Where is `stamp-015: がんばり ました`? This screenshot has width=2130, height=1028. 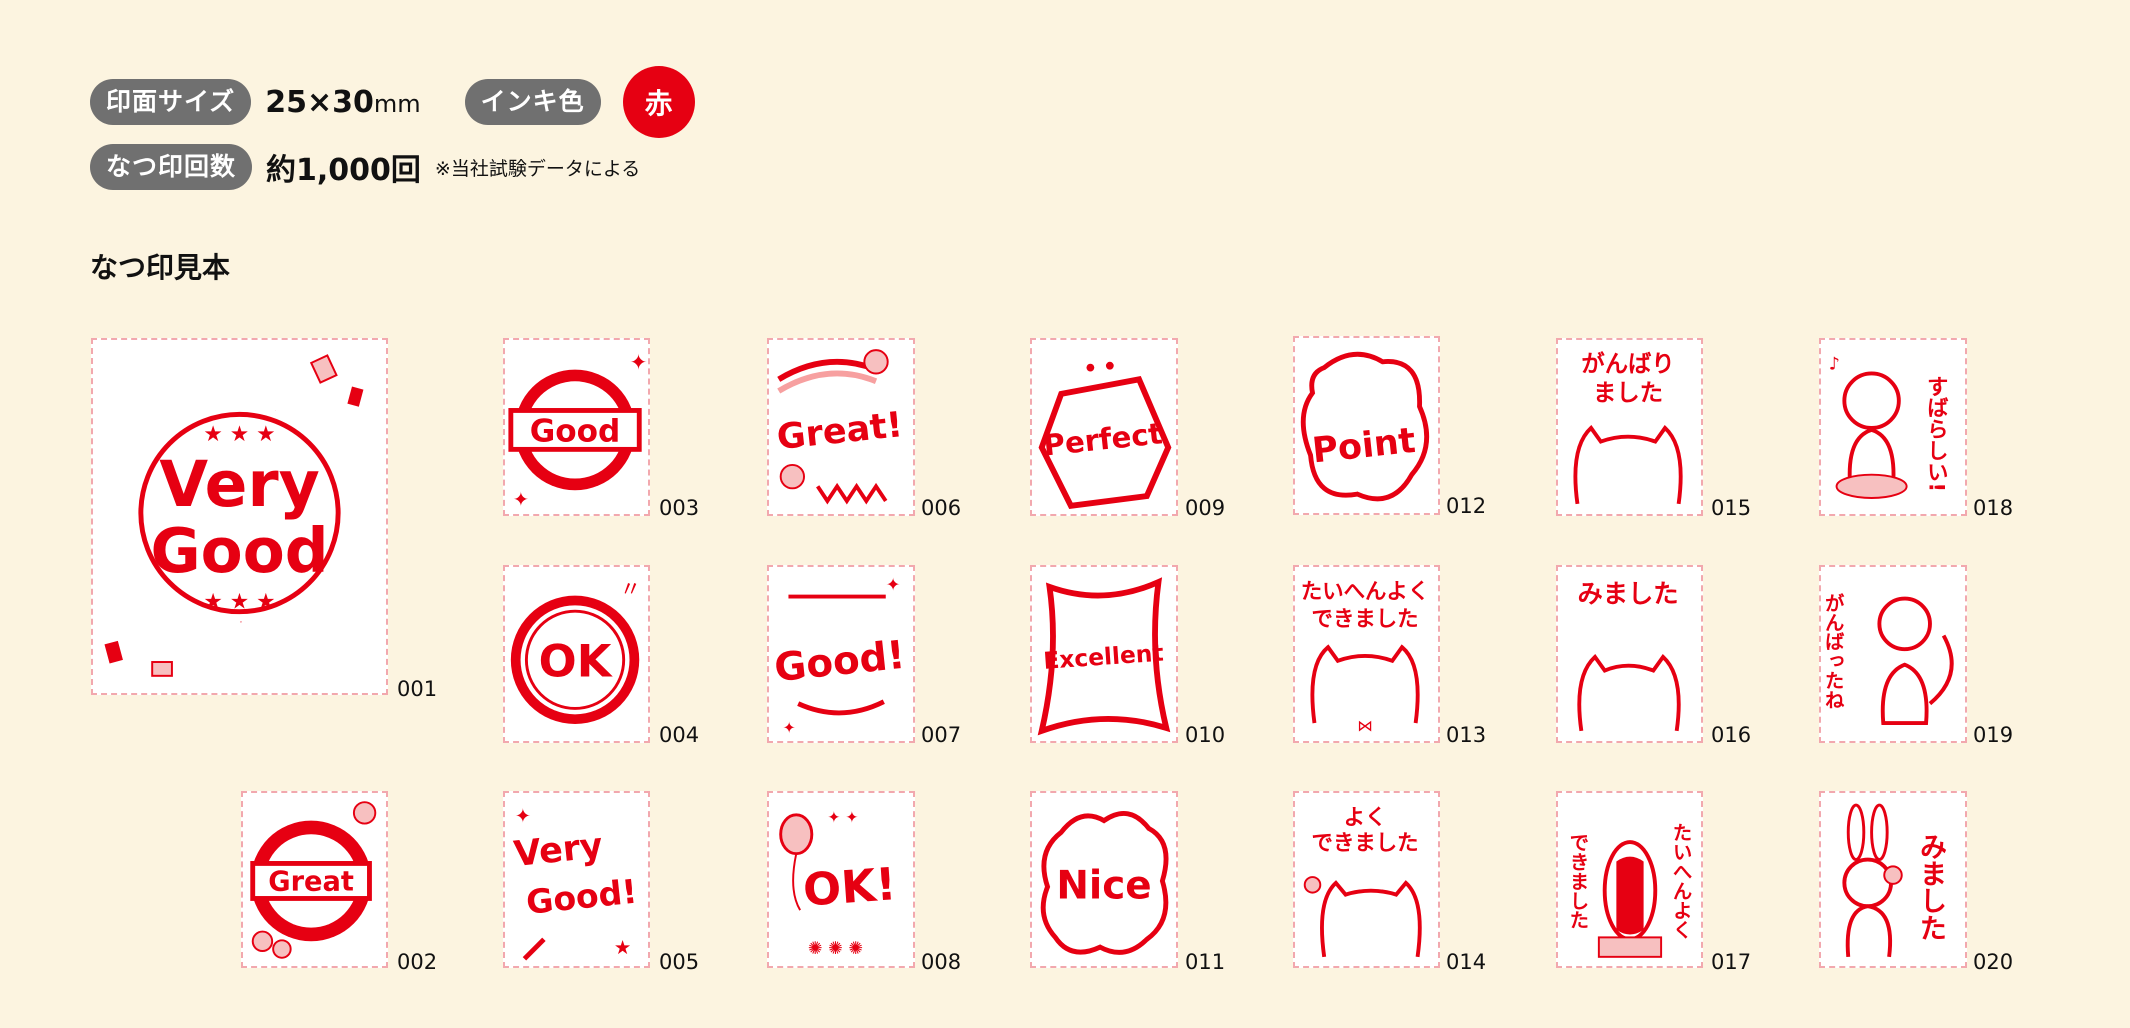 stamp-015: がんばり ました is located at coordinates (1629, 427).